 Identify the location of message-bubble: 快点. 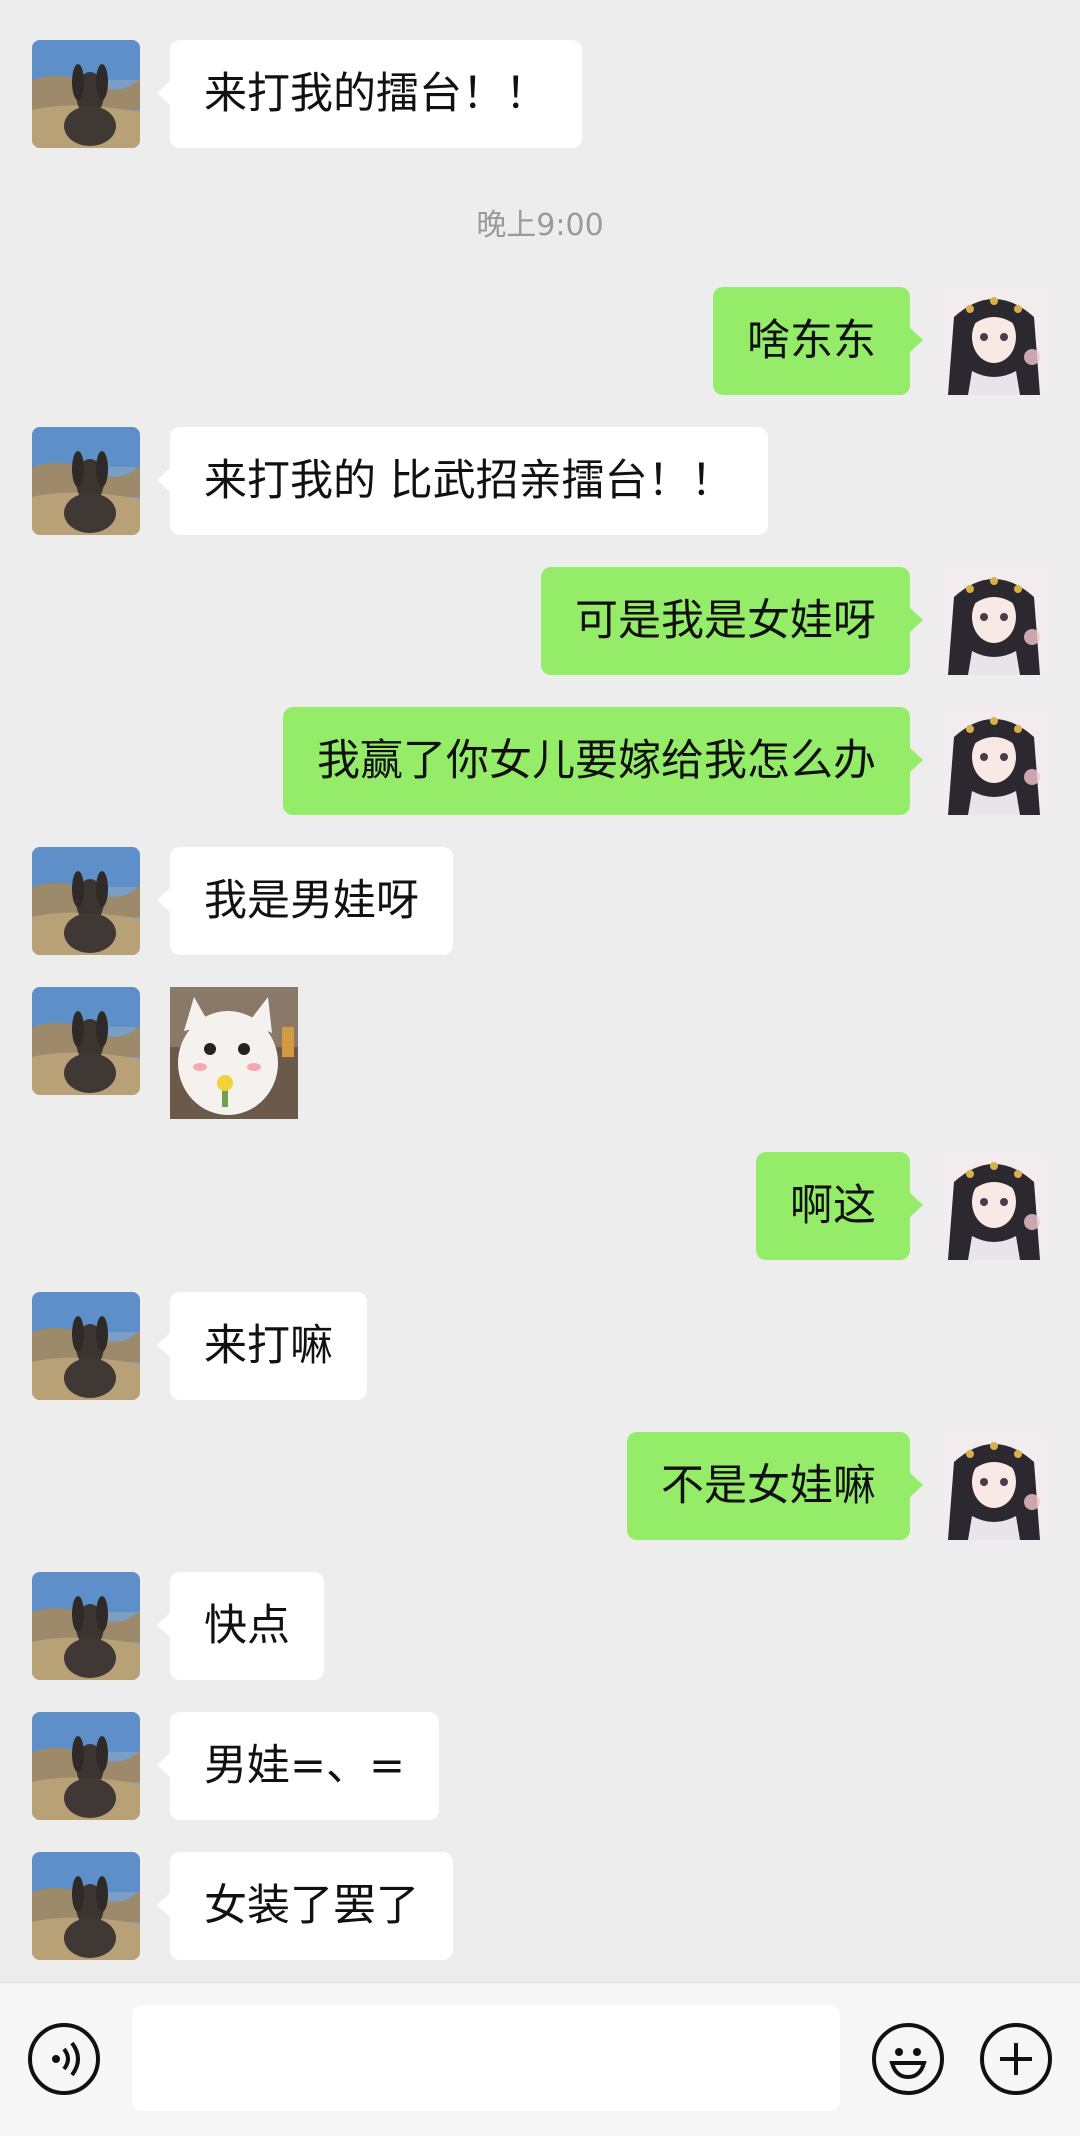
(240, 1626).